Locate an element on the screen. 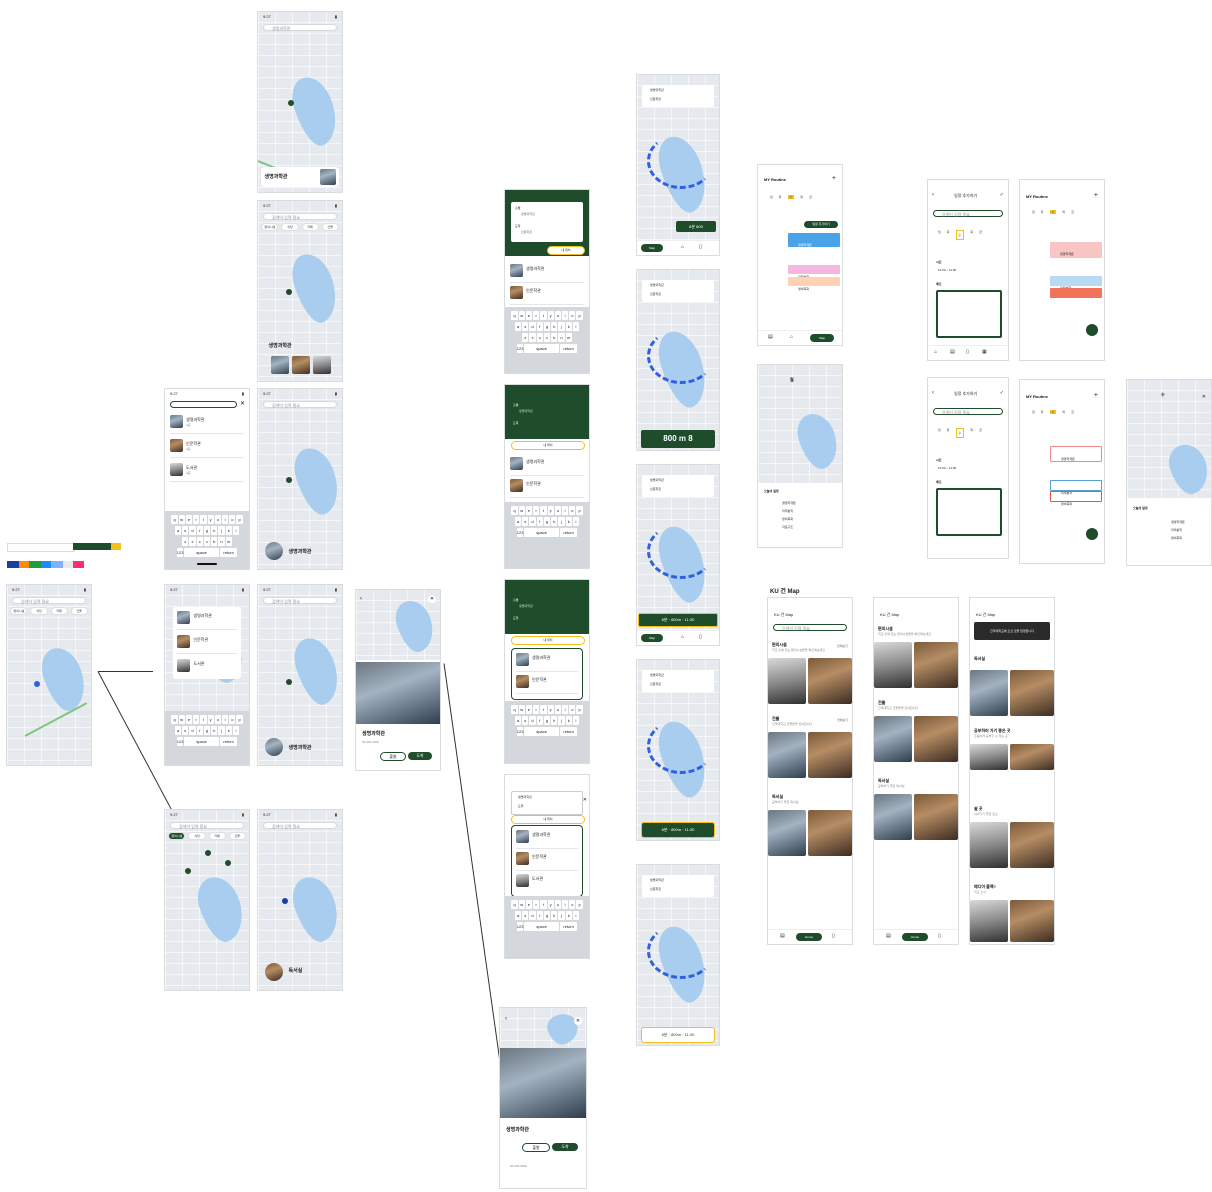  day-fri: 금 is located at coordinates (1072, 412).